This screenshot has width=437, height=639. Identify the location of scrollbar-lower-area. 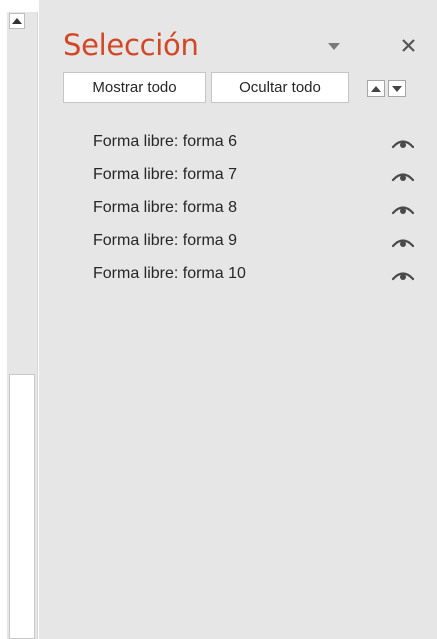
(22, 506).